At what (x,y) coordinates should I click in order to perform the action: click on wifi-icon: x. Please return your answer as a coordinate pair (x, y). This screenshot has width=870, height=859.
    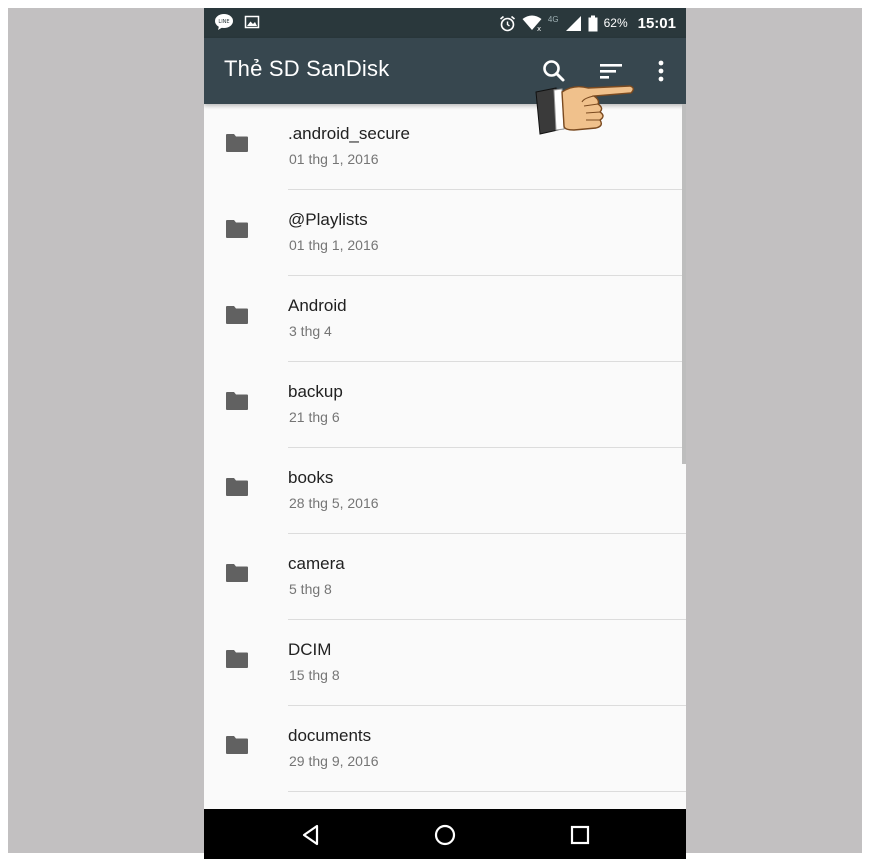
    Looking at the image, I should click on (532, 23).